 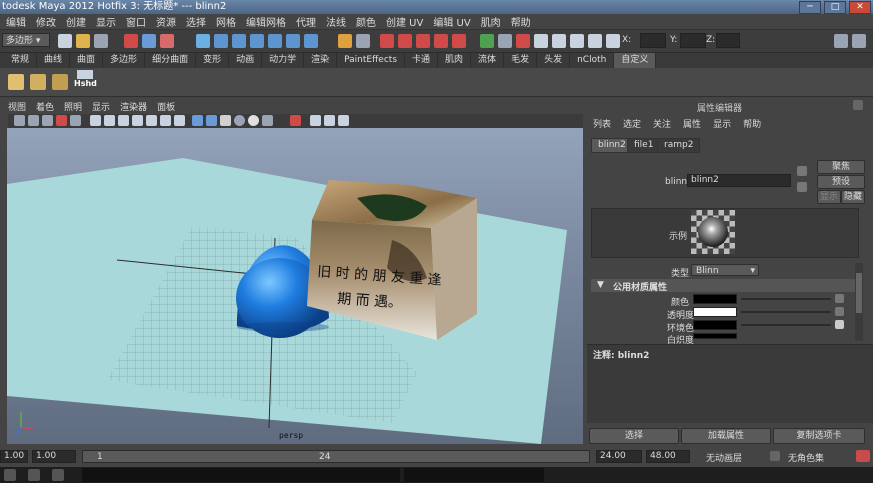 What do you see at coordinates (863, 456) in the screenshot?
I see `prefs-icon` at bounding box center [863, 456].